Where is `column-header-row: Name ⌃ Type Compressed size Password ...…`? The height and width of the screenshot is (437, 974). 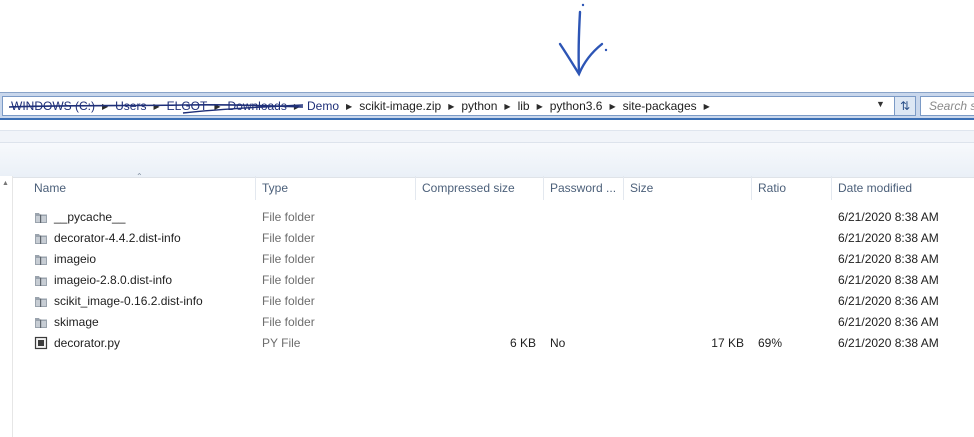
column-header-row: Name ⌃ Type Compressed size Password ...… is located at coordinates (494, 186).